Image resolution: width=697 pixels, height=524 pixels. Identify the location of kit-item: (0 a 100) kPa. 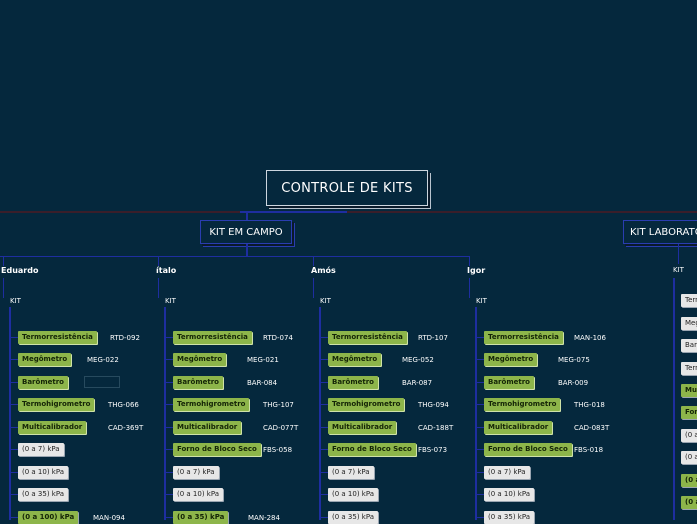
(48, 517).